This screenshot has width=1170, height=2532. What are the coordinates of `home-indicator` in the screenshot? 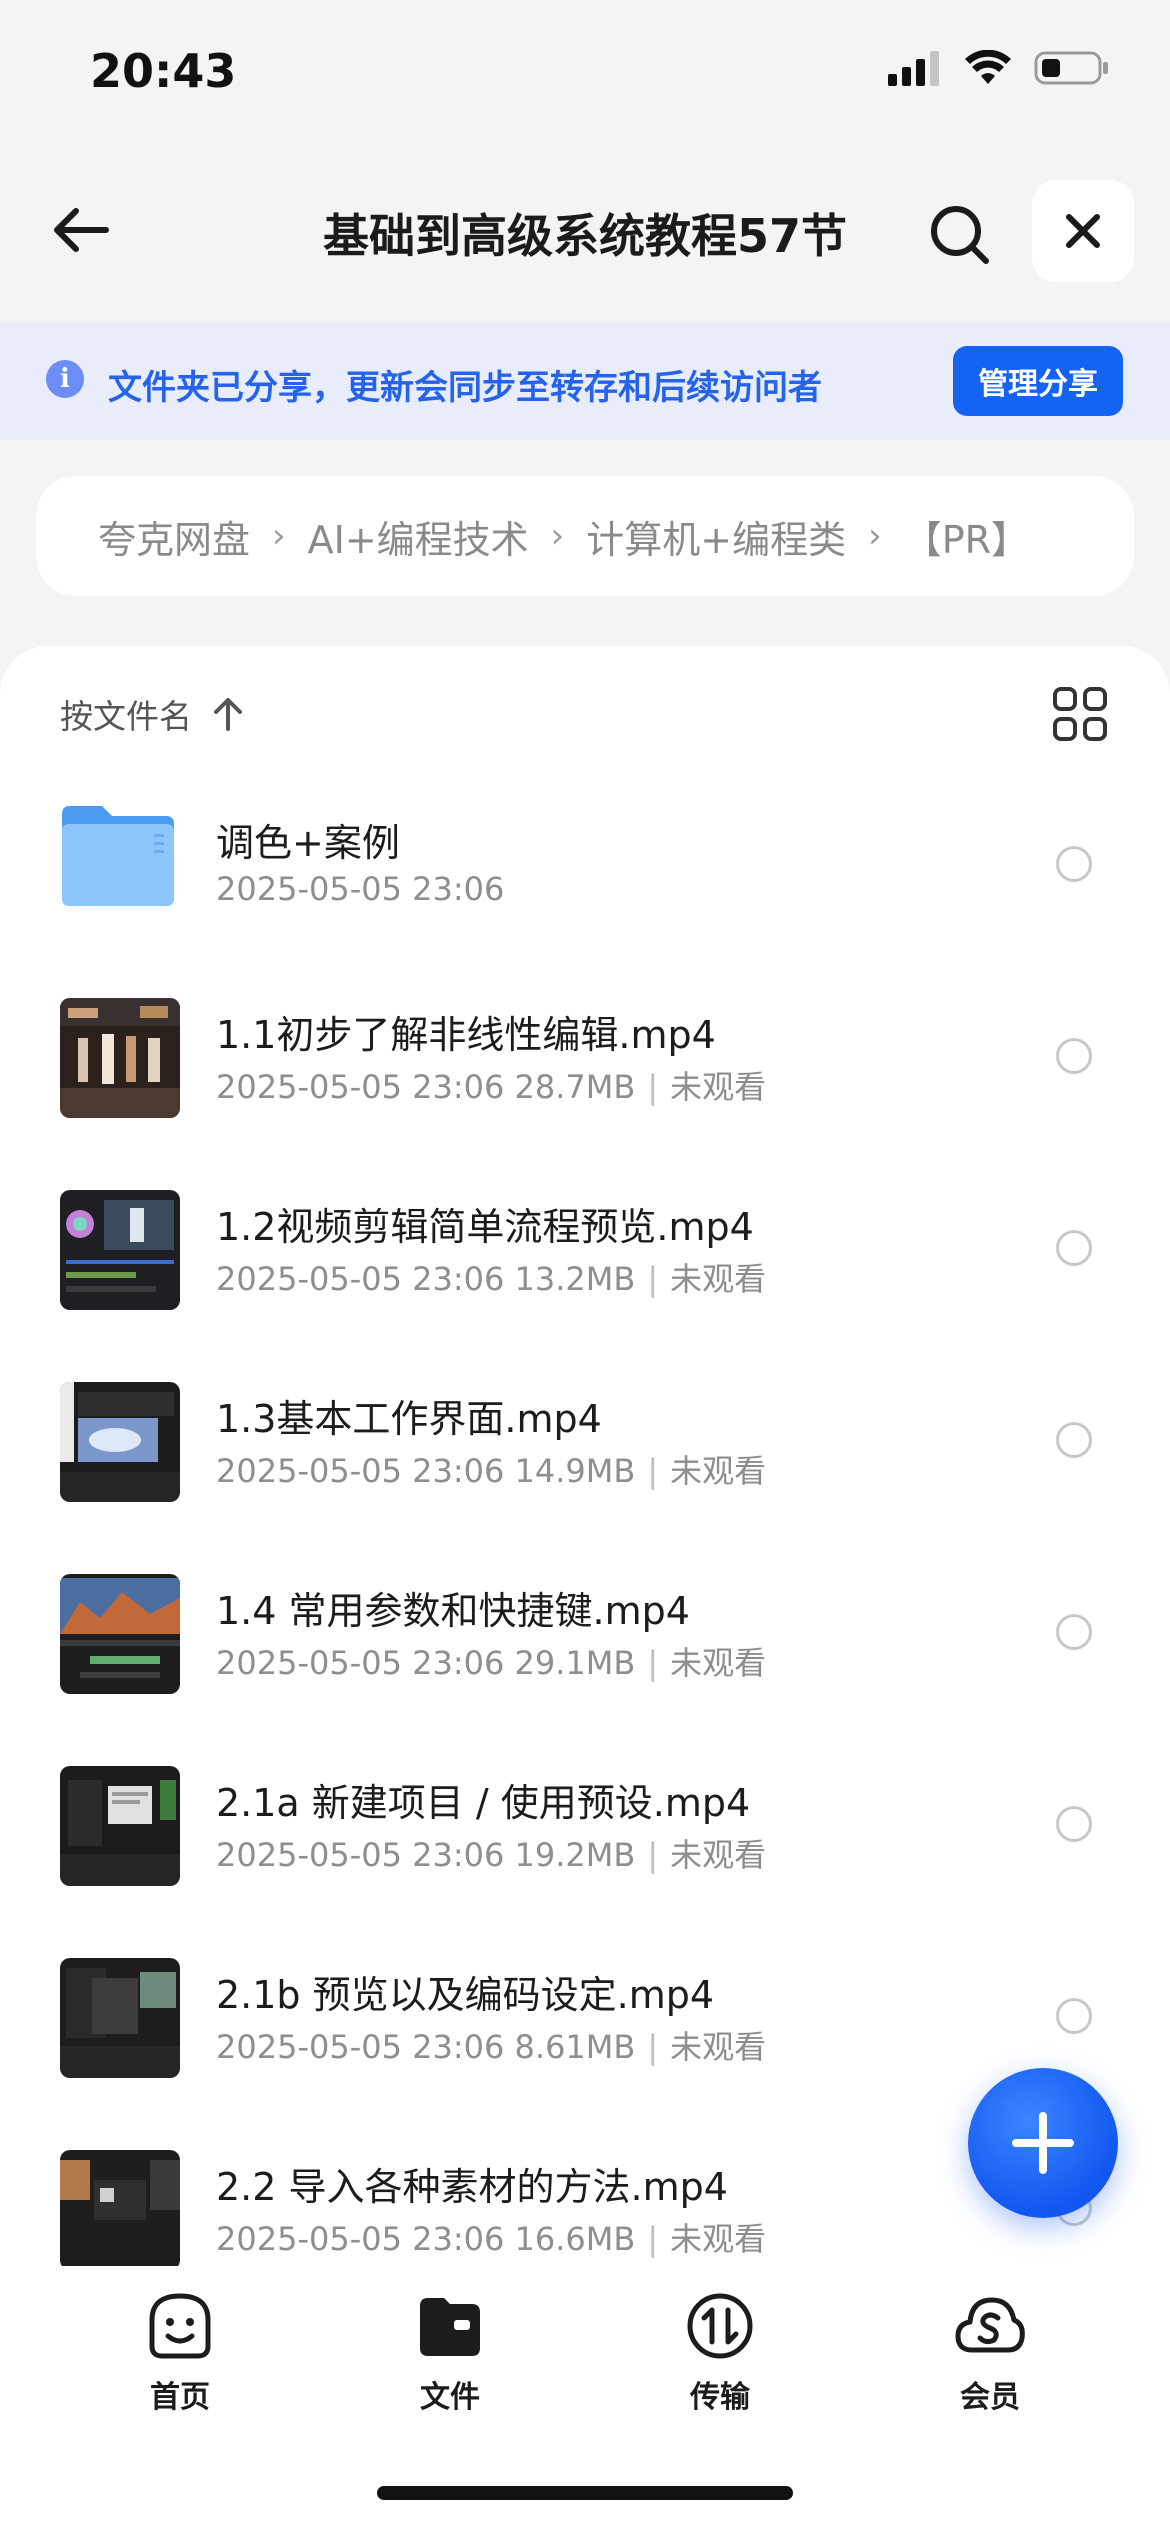 It's located at (585, 2493).